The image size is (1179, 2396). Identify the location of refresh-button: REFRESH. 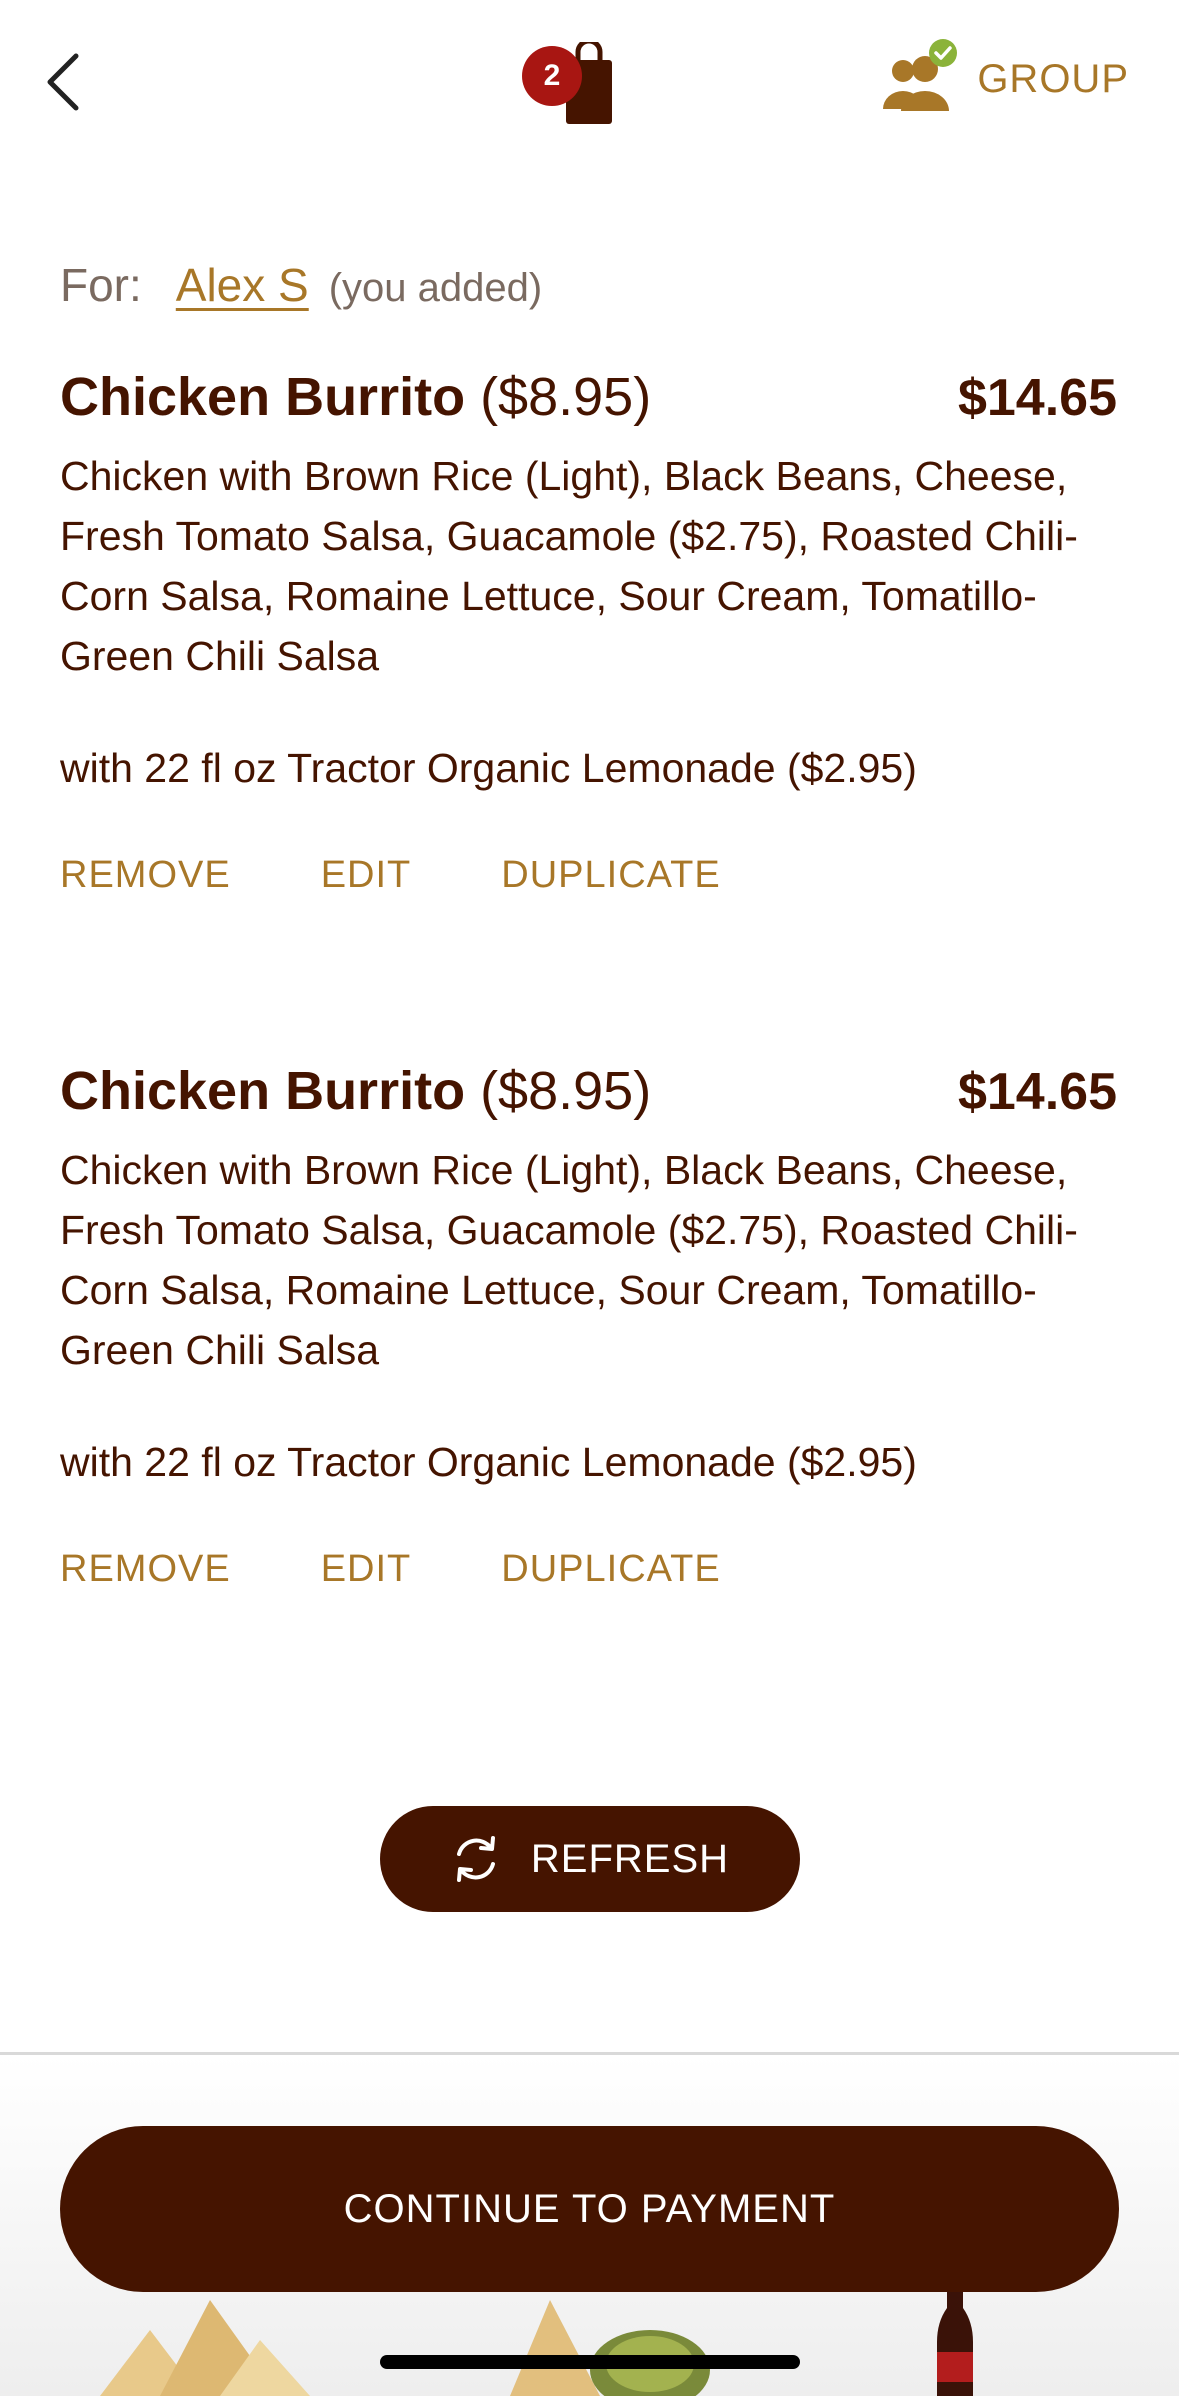
(590, 1859).